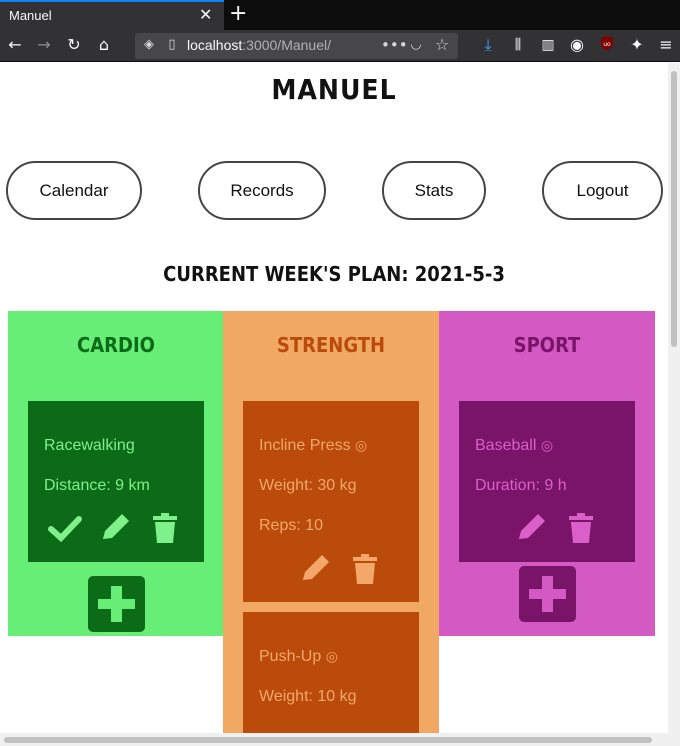  Describe the element at coordinates (434, 190) in the screenshot. I see `stats-button: Stats` at that location.